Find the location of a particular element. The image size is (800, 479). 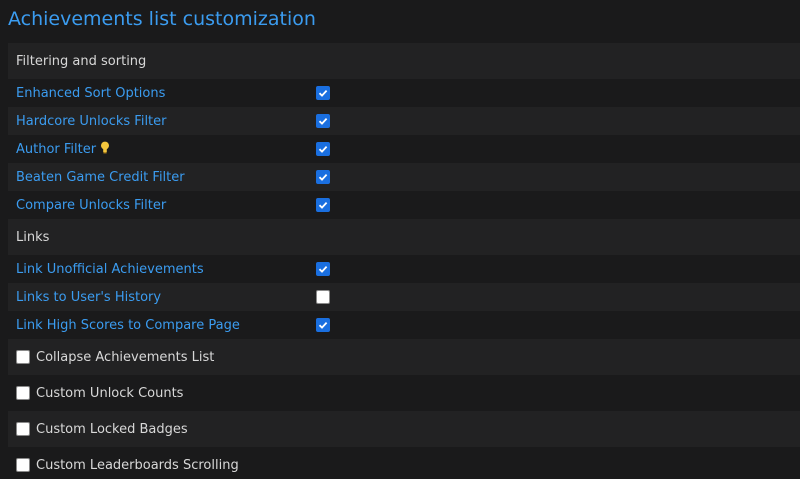

option-link-high-scores-compare: Link High Scores to Compare Page is located at coordinates (404, 325).